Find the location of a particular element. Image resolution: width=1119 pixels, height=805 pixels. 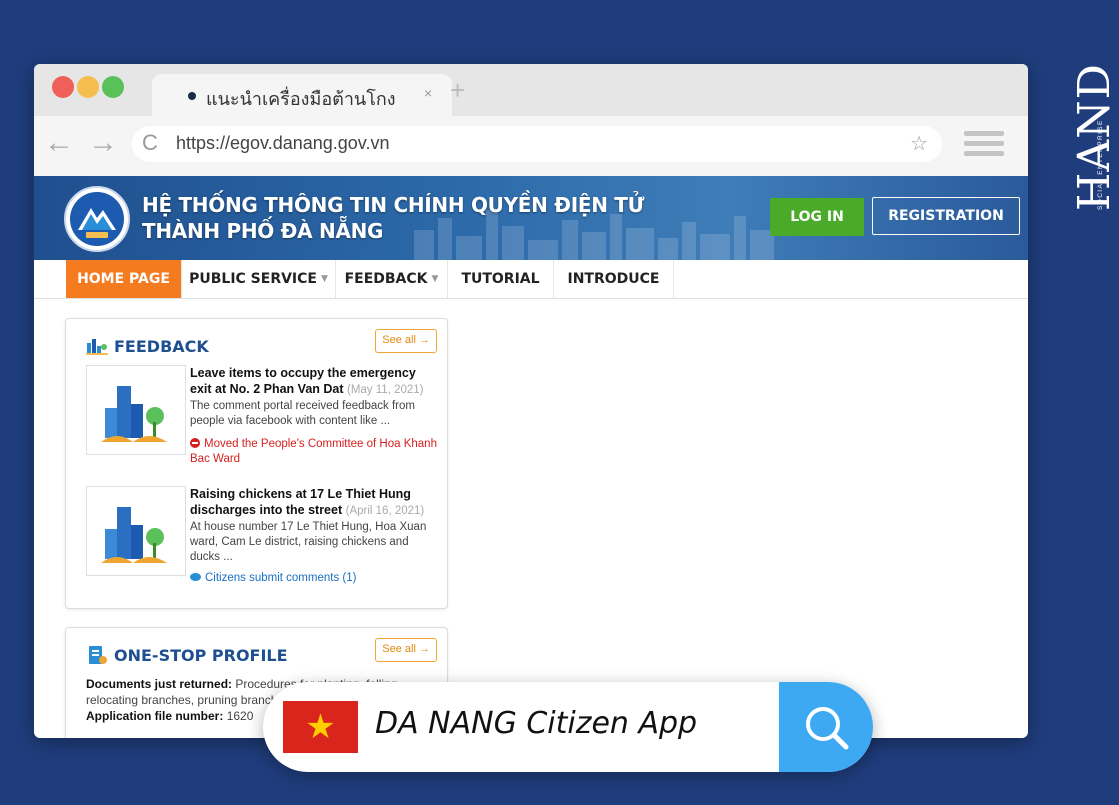

application-label: Application file number: is located at coordinates (155, 716).